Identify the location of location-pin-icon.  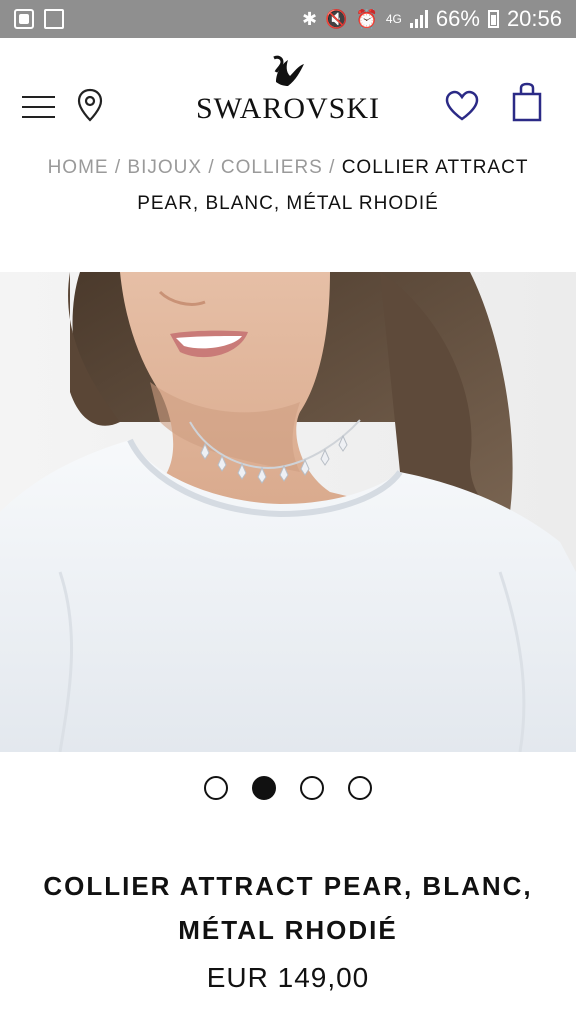
(90, 105).